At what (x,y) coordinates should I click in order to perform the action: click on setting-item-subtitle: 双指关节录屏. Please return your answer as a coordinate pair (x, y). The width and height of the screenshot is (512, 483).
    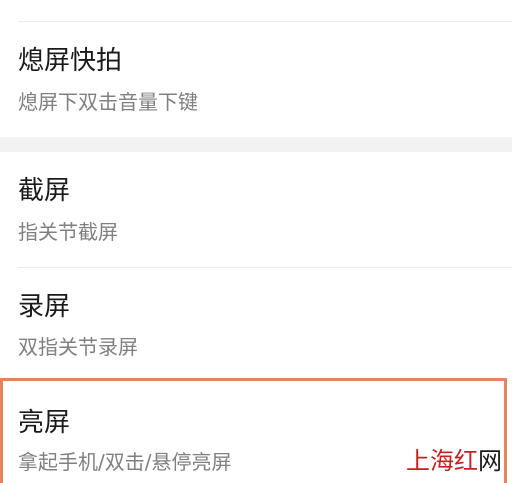
    Looking at the image, I should click on (78, 347).